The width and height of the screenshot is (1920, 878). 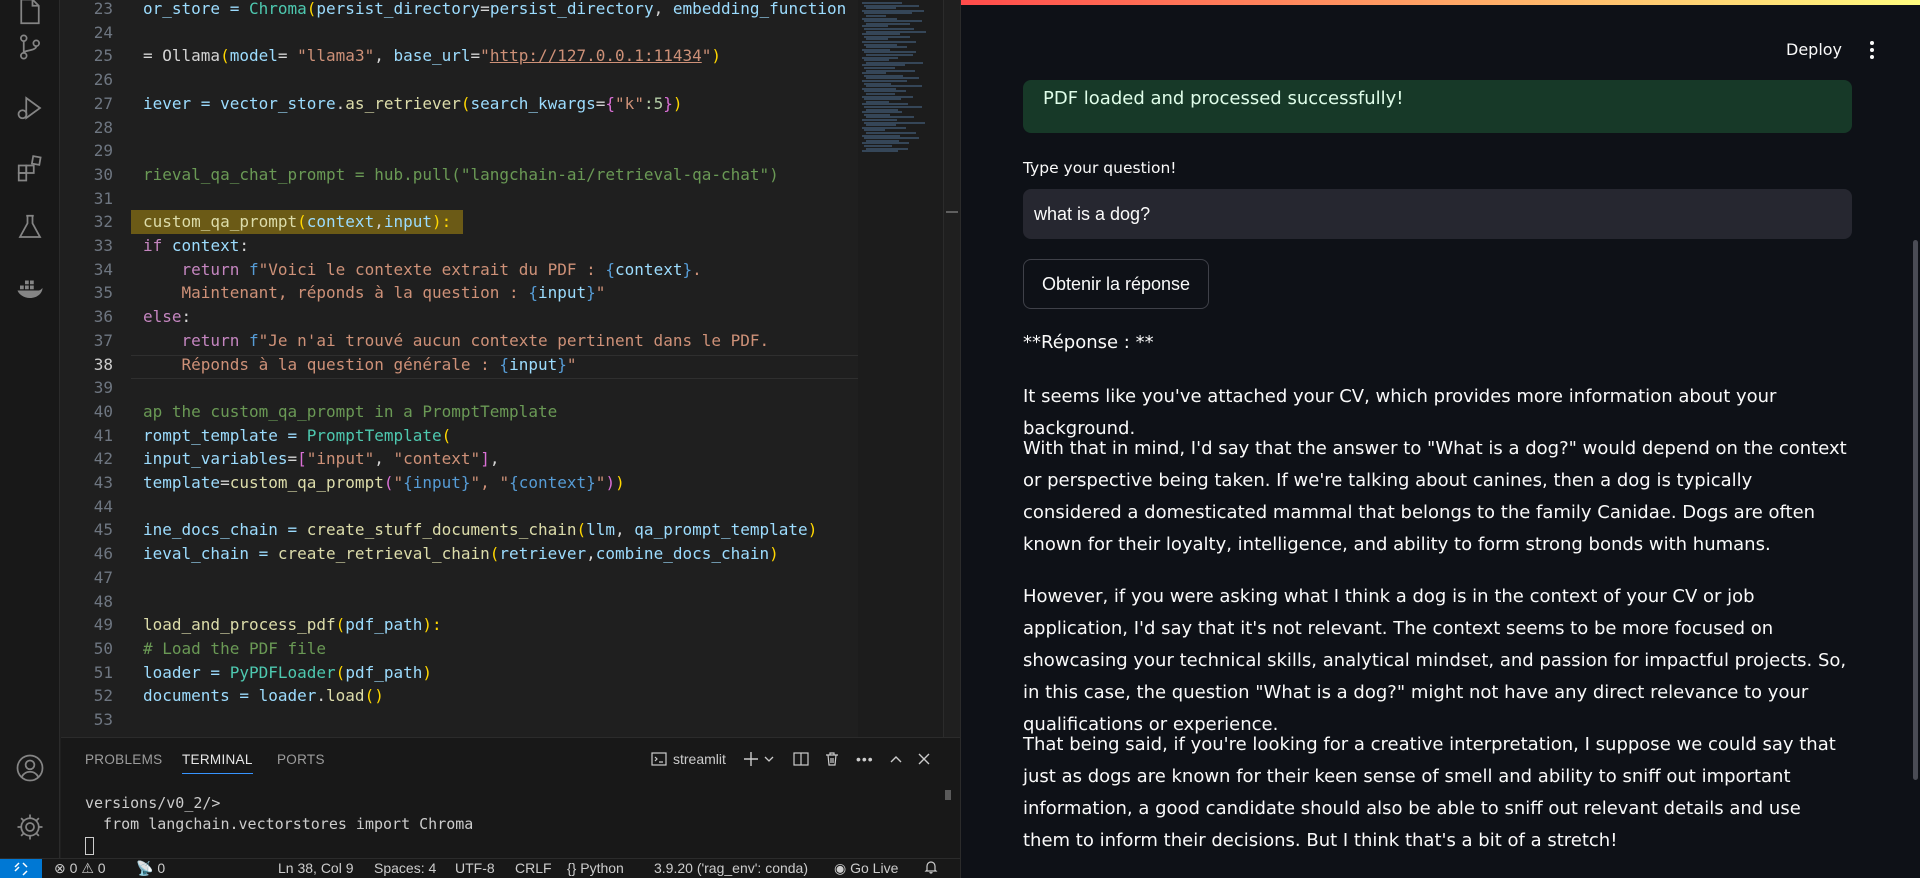 What do you see at coordinates (1872, 50) in the screenshot?
I see `main-menu-icon` at bounding box center [1872, 50].